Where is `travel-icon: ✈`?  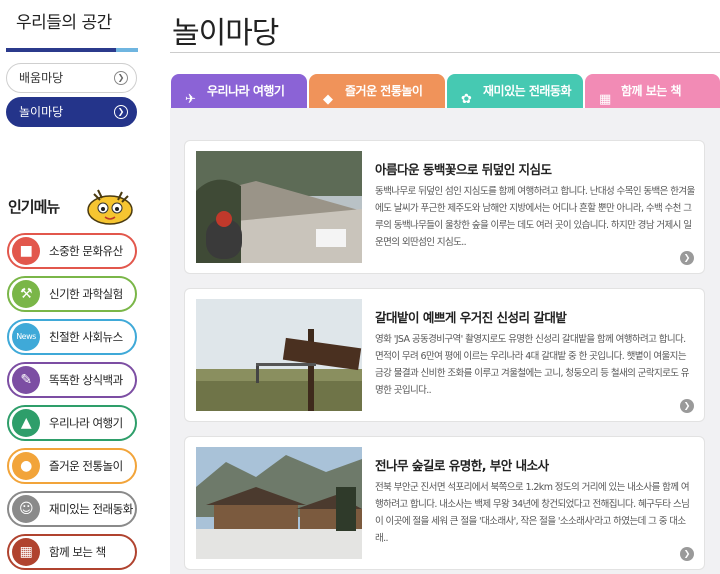
travel-icon: ✈ is located at coordinates (190, 99).